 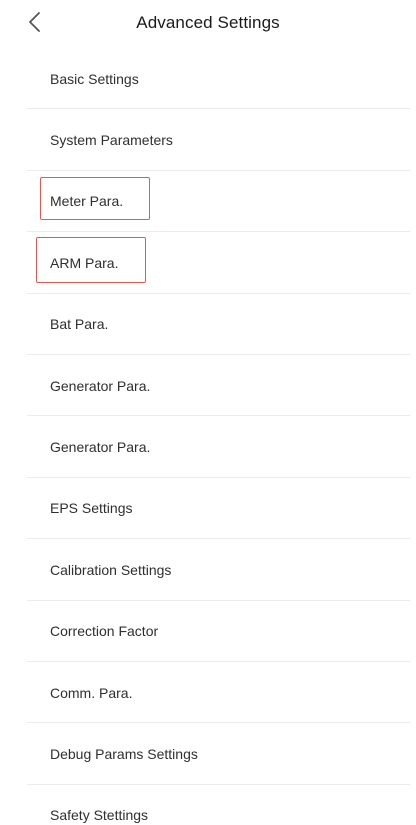 What do you see at coordinates (91, 508) in the screenshot?
I see `menu-item-label: EPS Settings` at bounding box center [91, 508].